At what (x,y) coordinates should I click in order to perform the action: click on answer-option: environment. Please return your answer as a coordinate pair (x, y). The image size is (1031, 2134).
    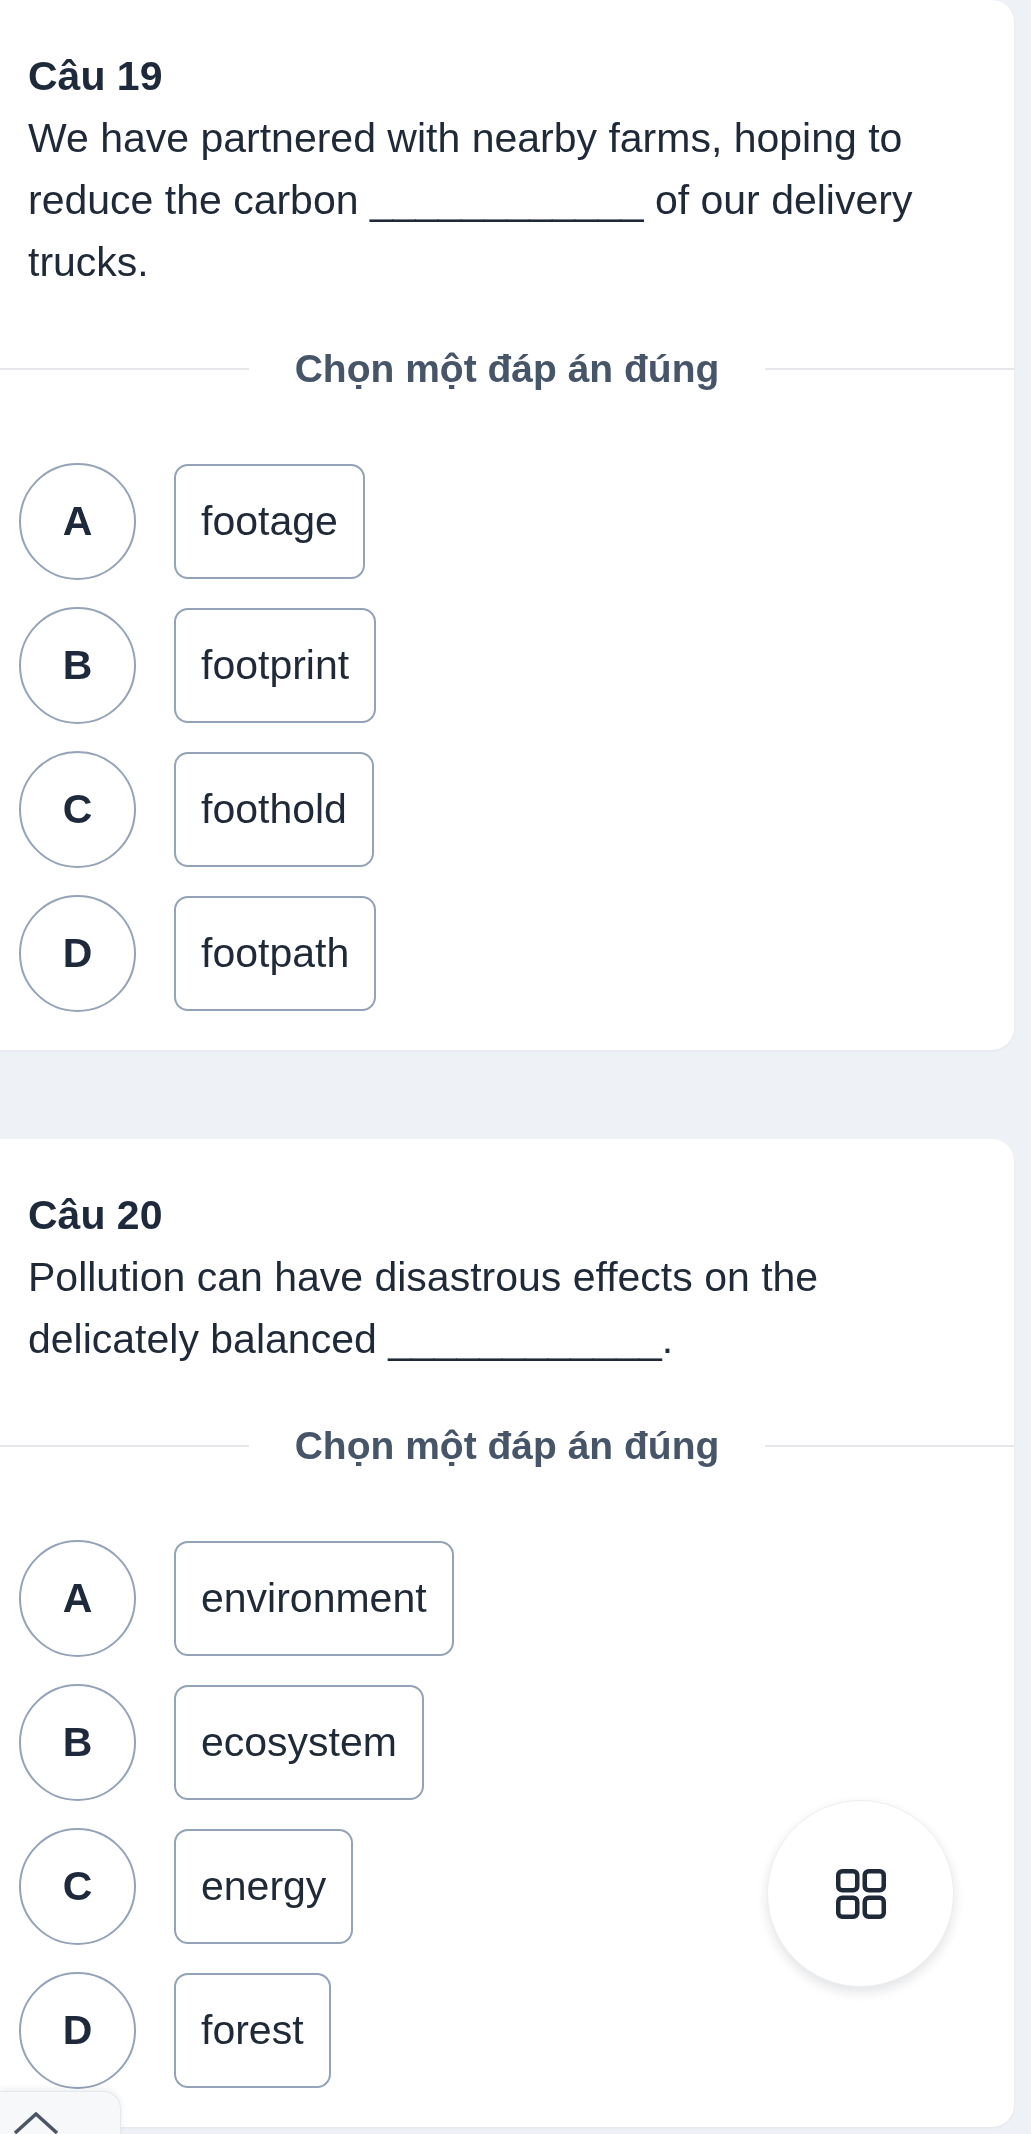
    Looking at the image, I should click on (314, 1598).